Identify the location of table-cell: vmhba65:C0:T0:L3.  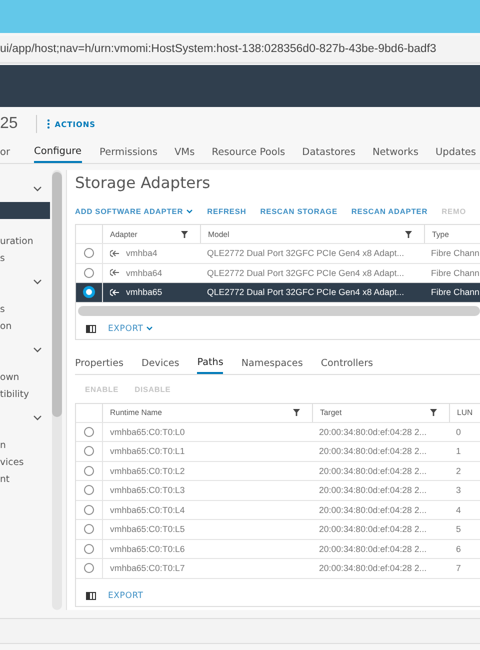
(147, 490).